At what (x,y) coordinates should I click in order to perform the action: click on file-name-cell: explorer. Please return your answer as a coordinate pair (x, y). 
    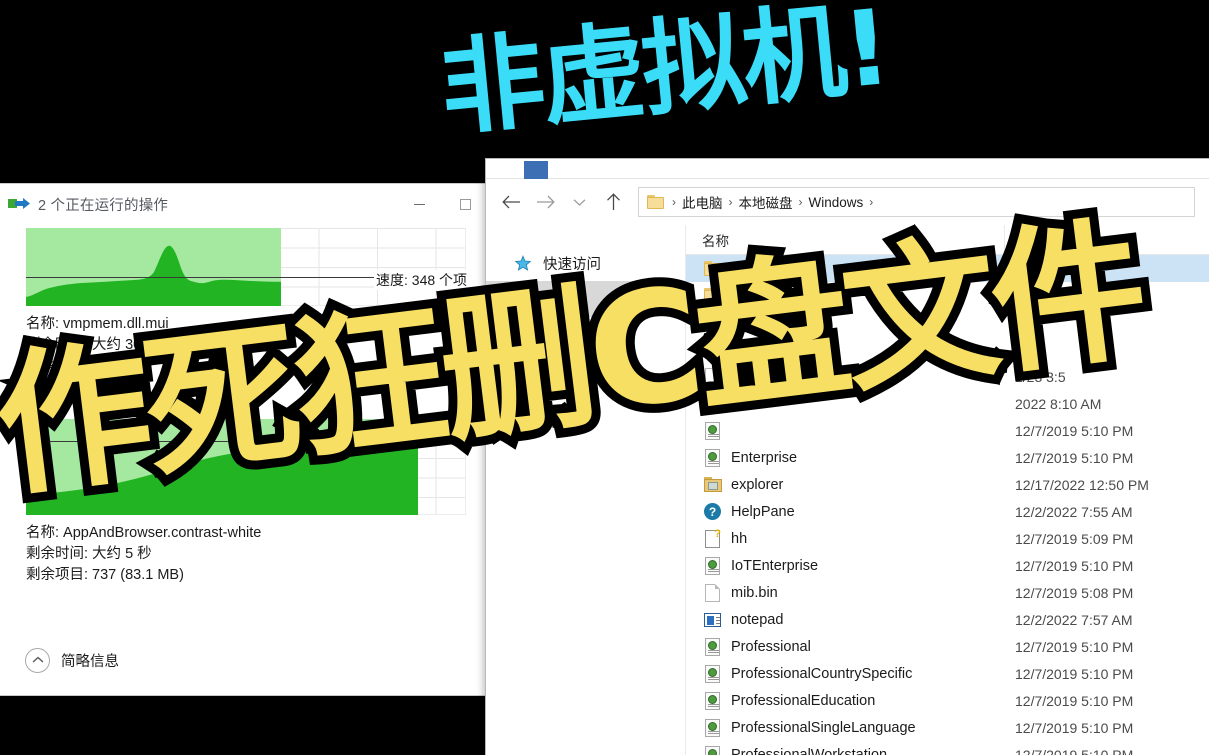
    Looking at the image, I should click on (845, 484).